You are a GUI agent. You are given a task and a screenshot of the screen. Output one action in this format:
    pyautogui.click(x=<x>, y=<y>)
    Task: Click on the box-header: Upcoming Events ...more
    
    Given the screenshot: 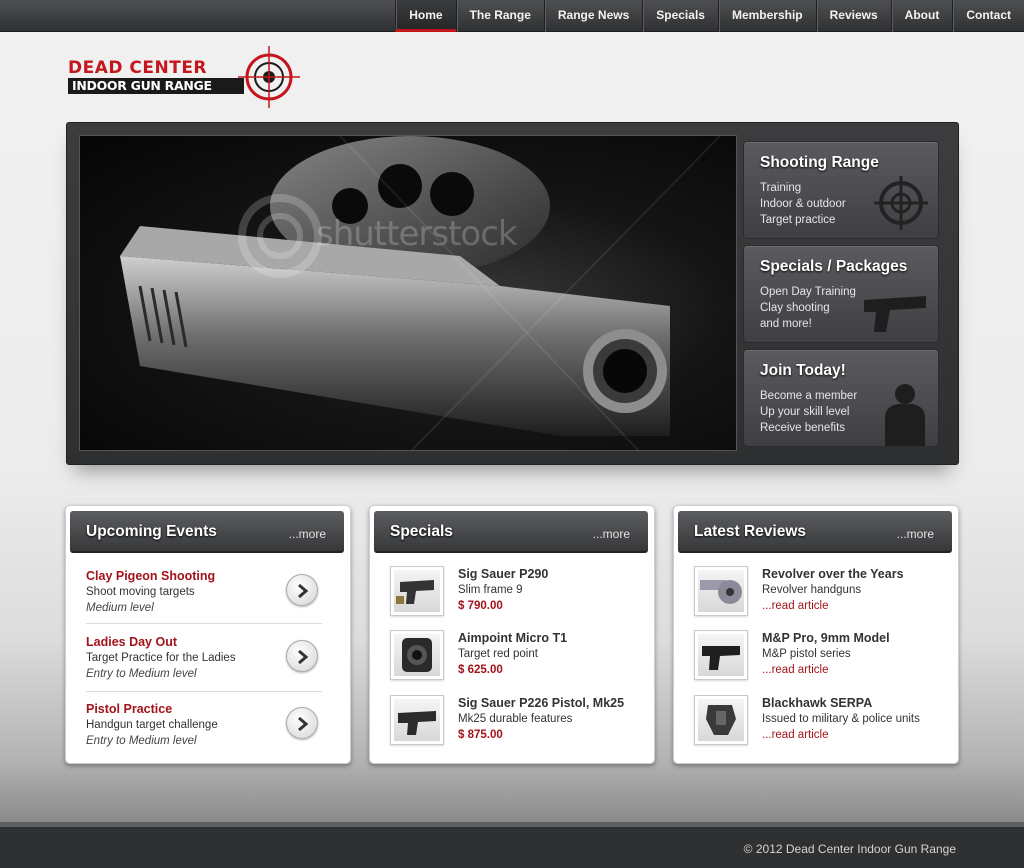 What is the action you would take?
    pyautogui.click(x=207, y=532)
    